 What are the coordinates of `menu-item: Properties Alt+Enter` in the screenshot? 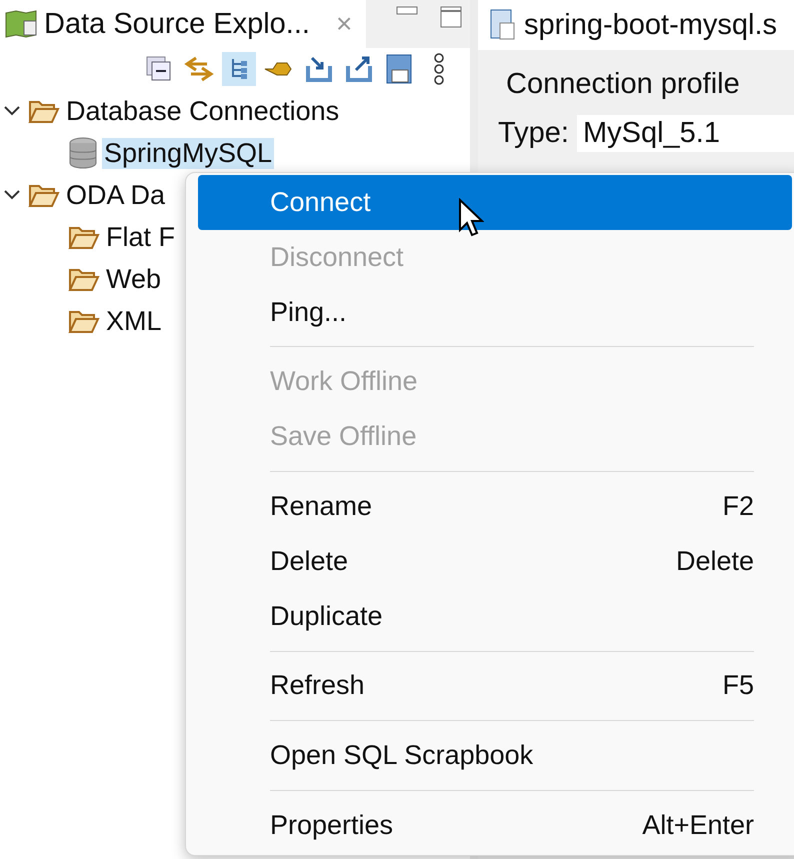 It's located at (495, 825).